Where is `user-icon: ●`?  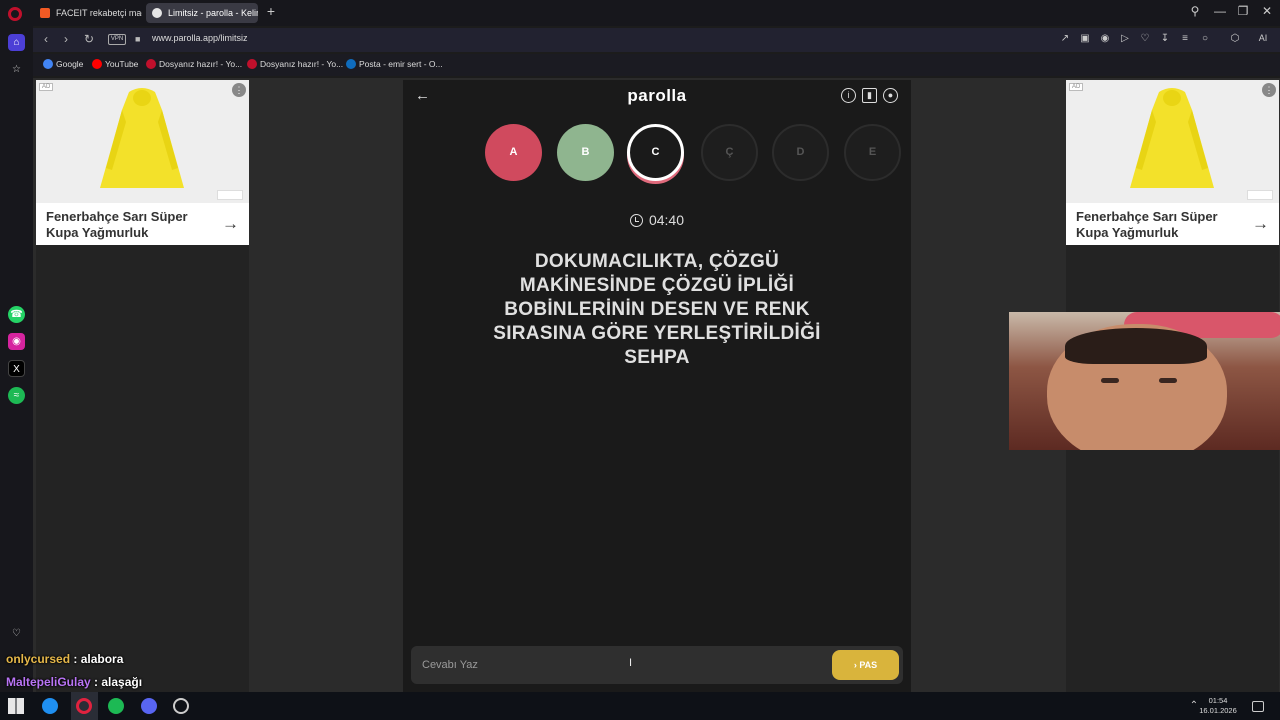
user-icon: ● is located at coordinates (890, 95).